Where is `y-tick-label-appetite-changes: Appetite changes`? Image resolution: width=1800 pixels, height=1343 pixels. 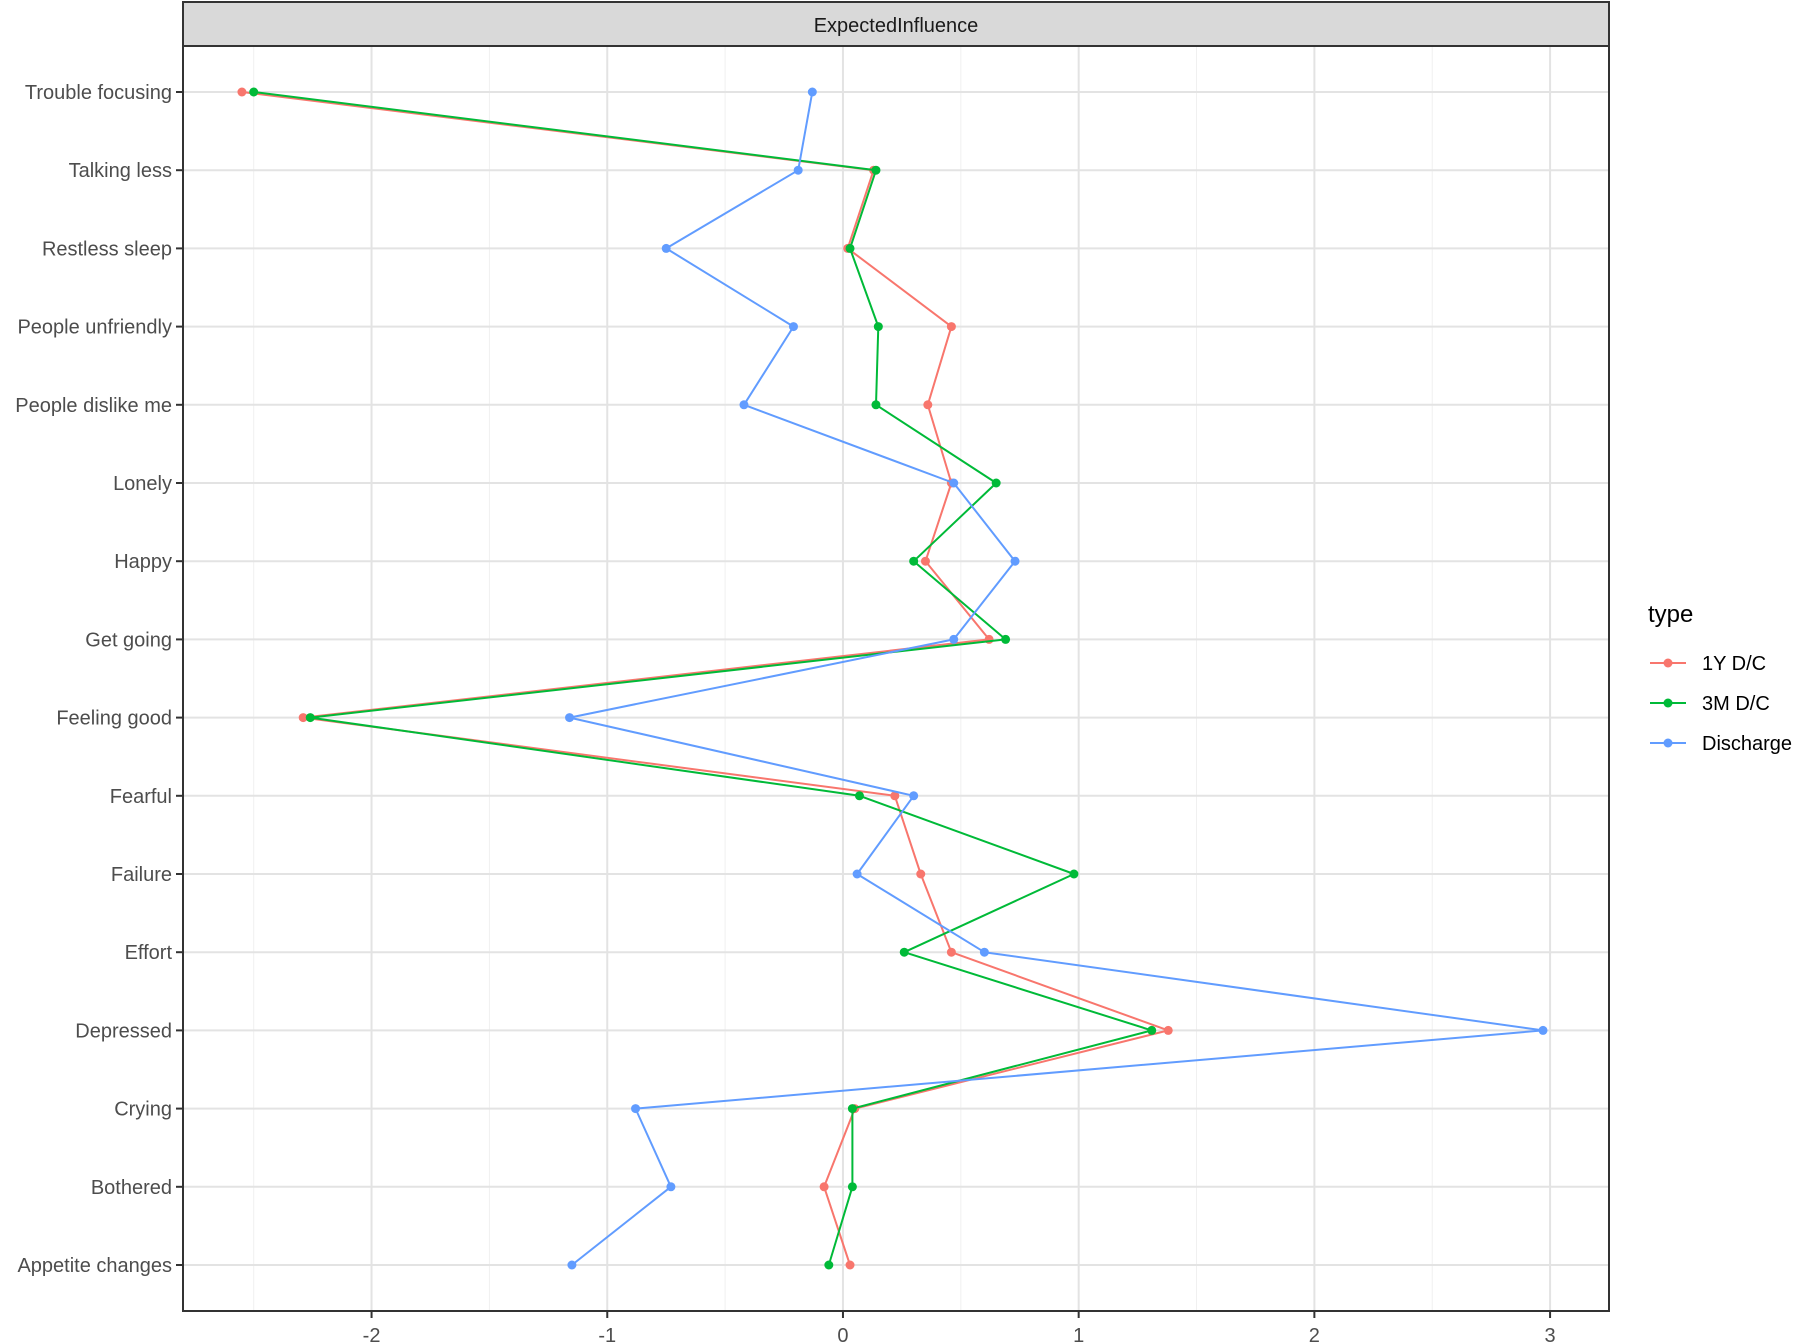 y-tick-label-appetite-changes: Appetite changes is located at coordinates (94, 1266).